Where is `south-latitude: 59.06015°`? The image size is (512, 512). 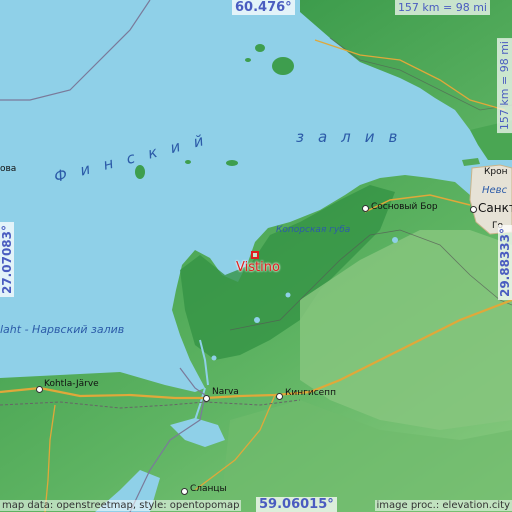 south-latitude: 59.06015° is located at coordinates (296, 504).